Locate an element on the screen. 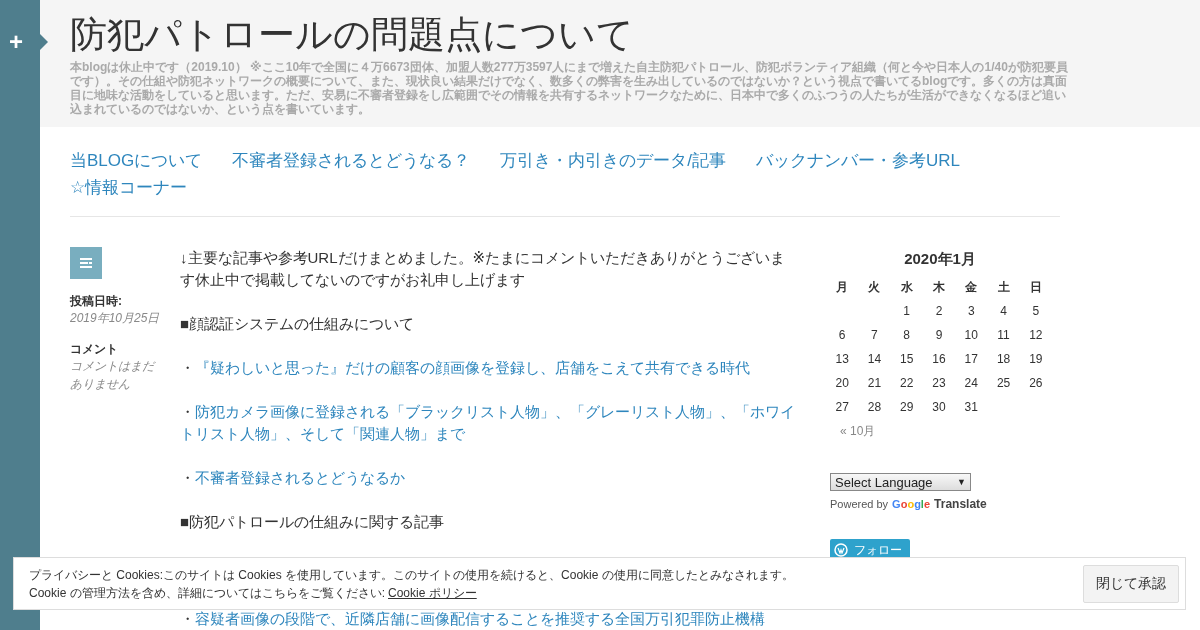 The height and width of the screenshot is (630, 1200). calendar-day: 22 is located at coordinates (906, 383).